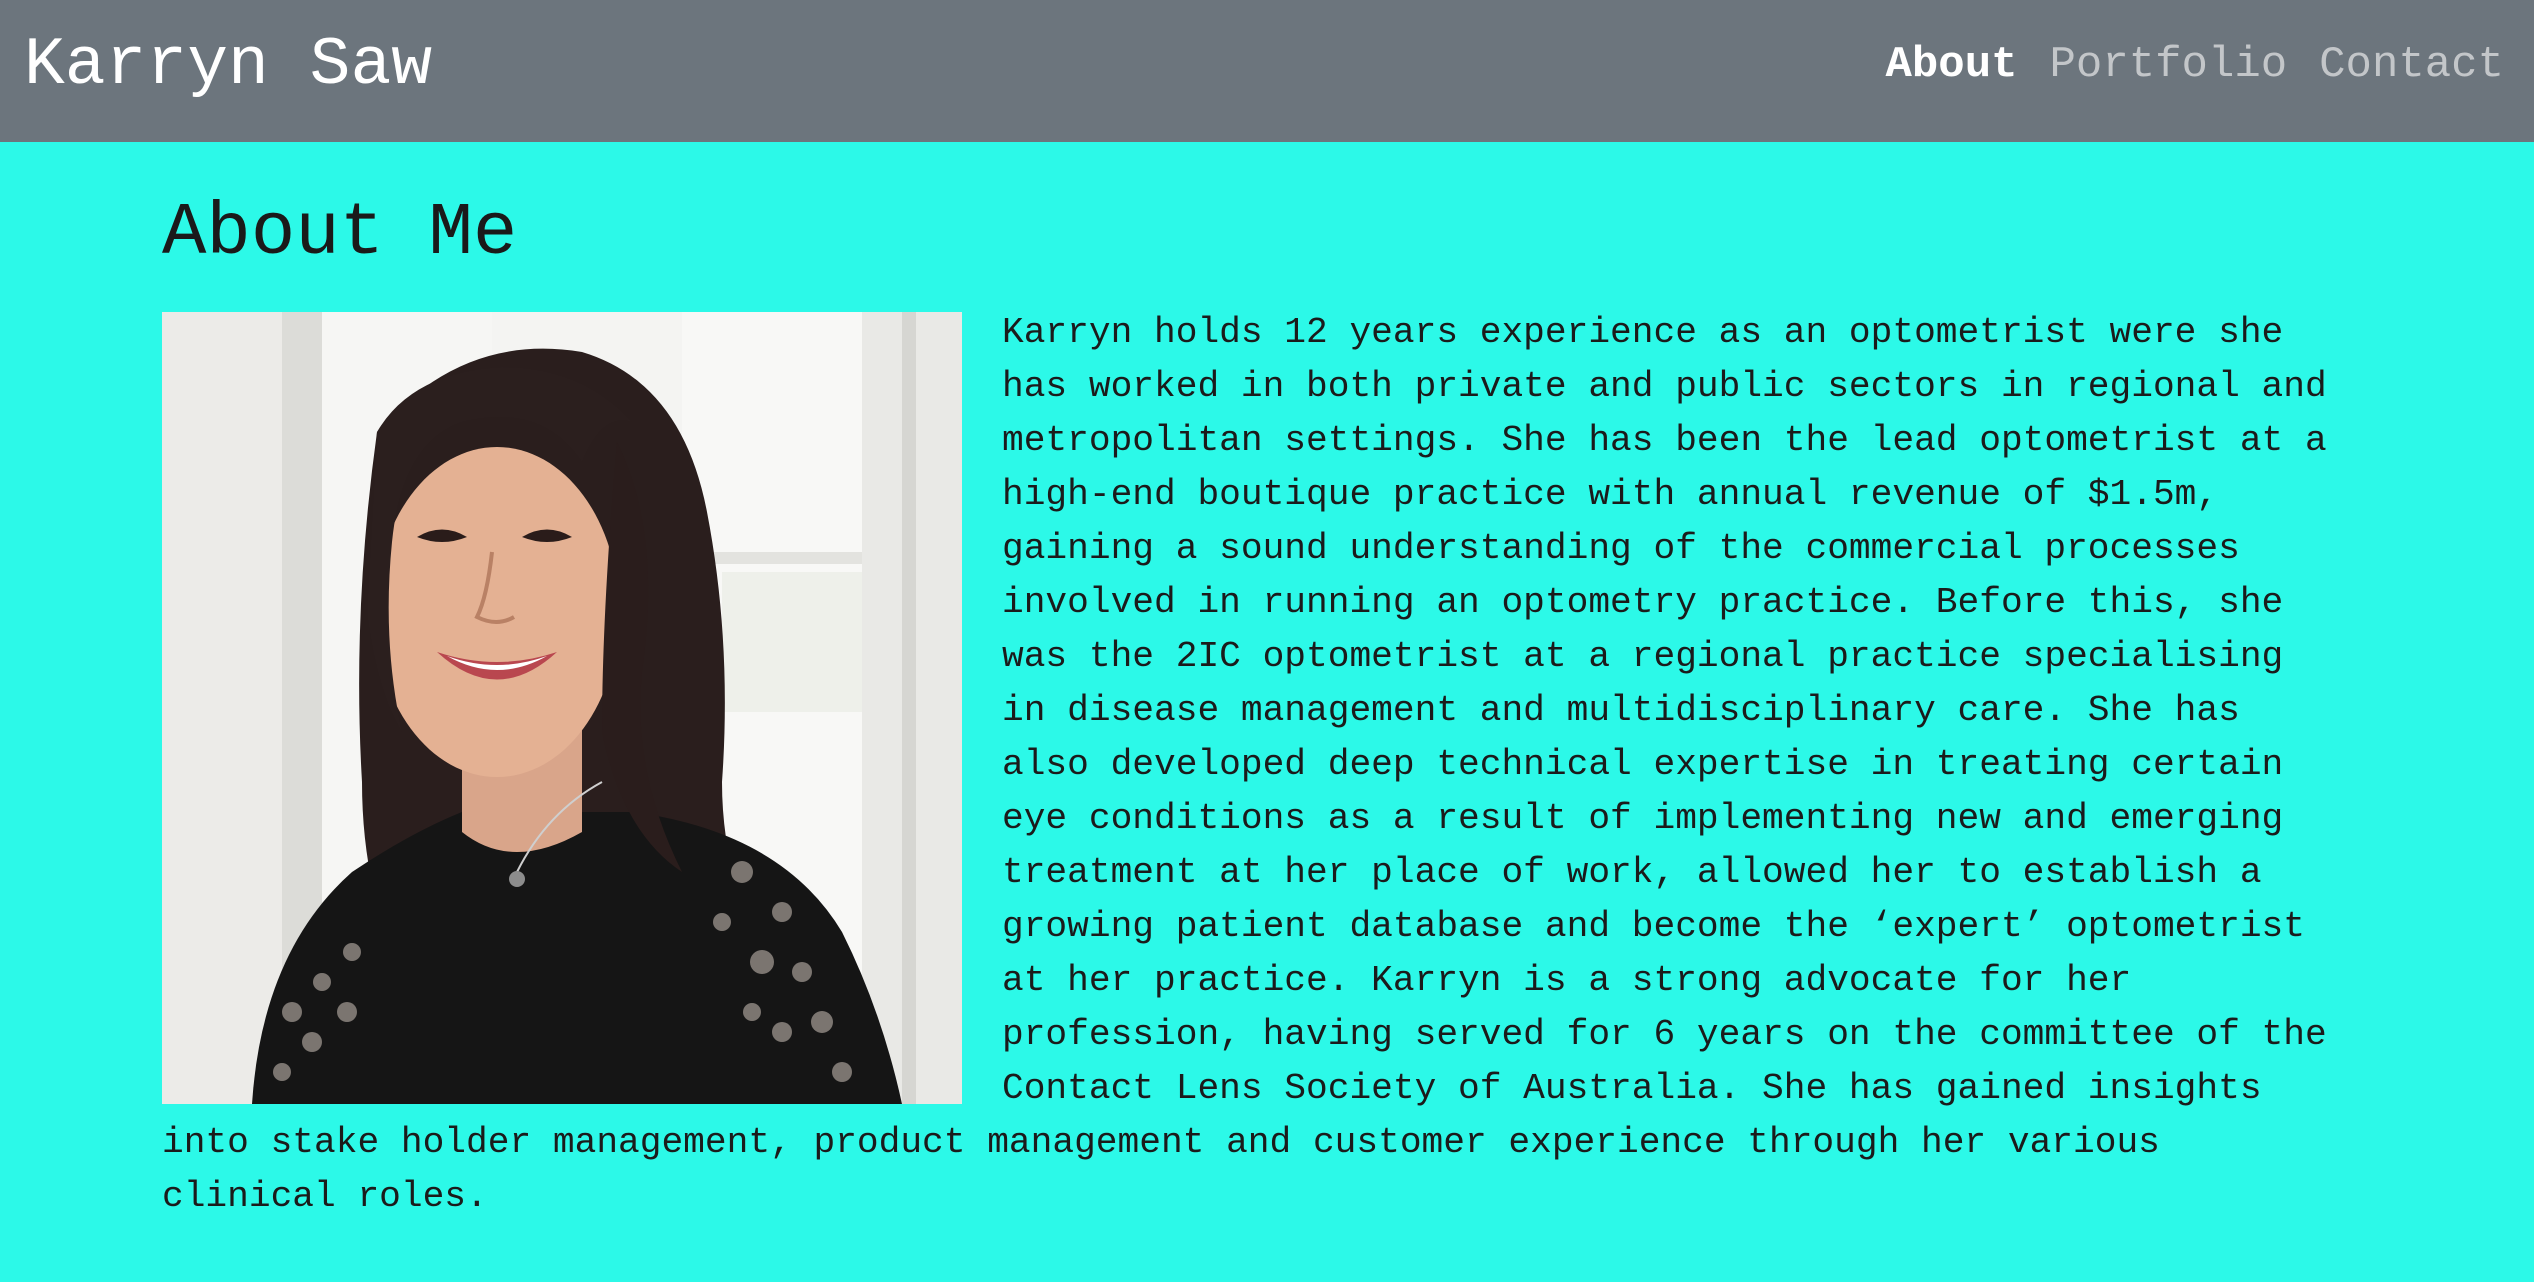 The height and width of the screenshot is (1282, 2534). I want to click on nav-link-contact: Contact, so click(2411, 65).